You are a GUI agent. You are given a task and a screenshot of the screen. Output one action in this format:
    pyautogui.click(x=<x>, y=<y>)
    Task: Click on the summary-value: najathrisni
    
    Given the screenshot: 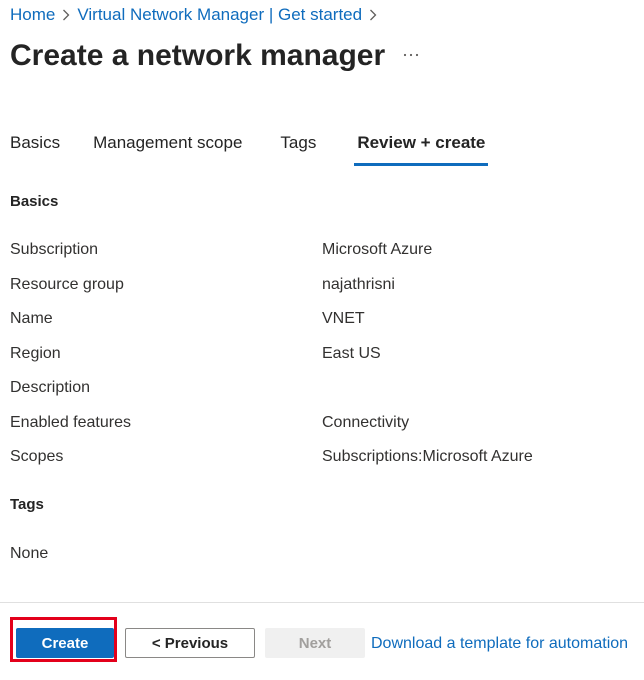 What is the action you would take?
    pyautogui.click(x=358, y=284)
    